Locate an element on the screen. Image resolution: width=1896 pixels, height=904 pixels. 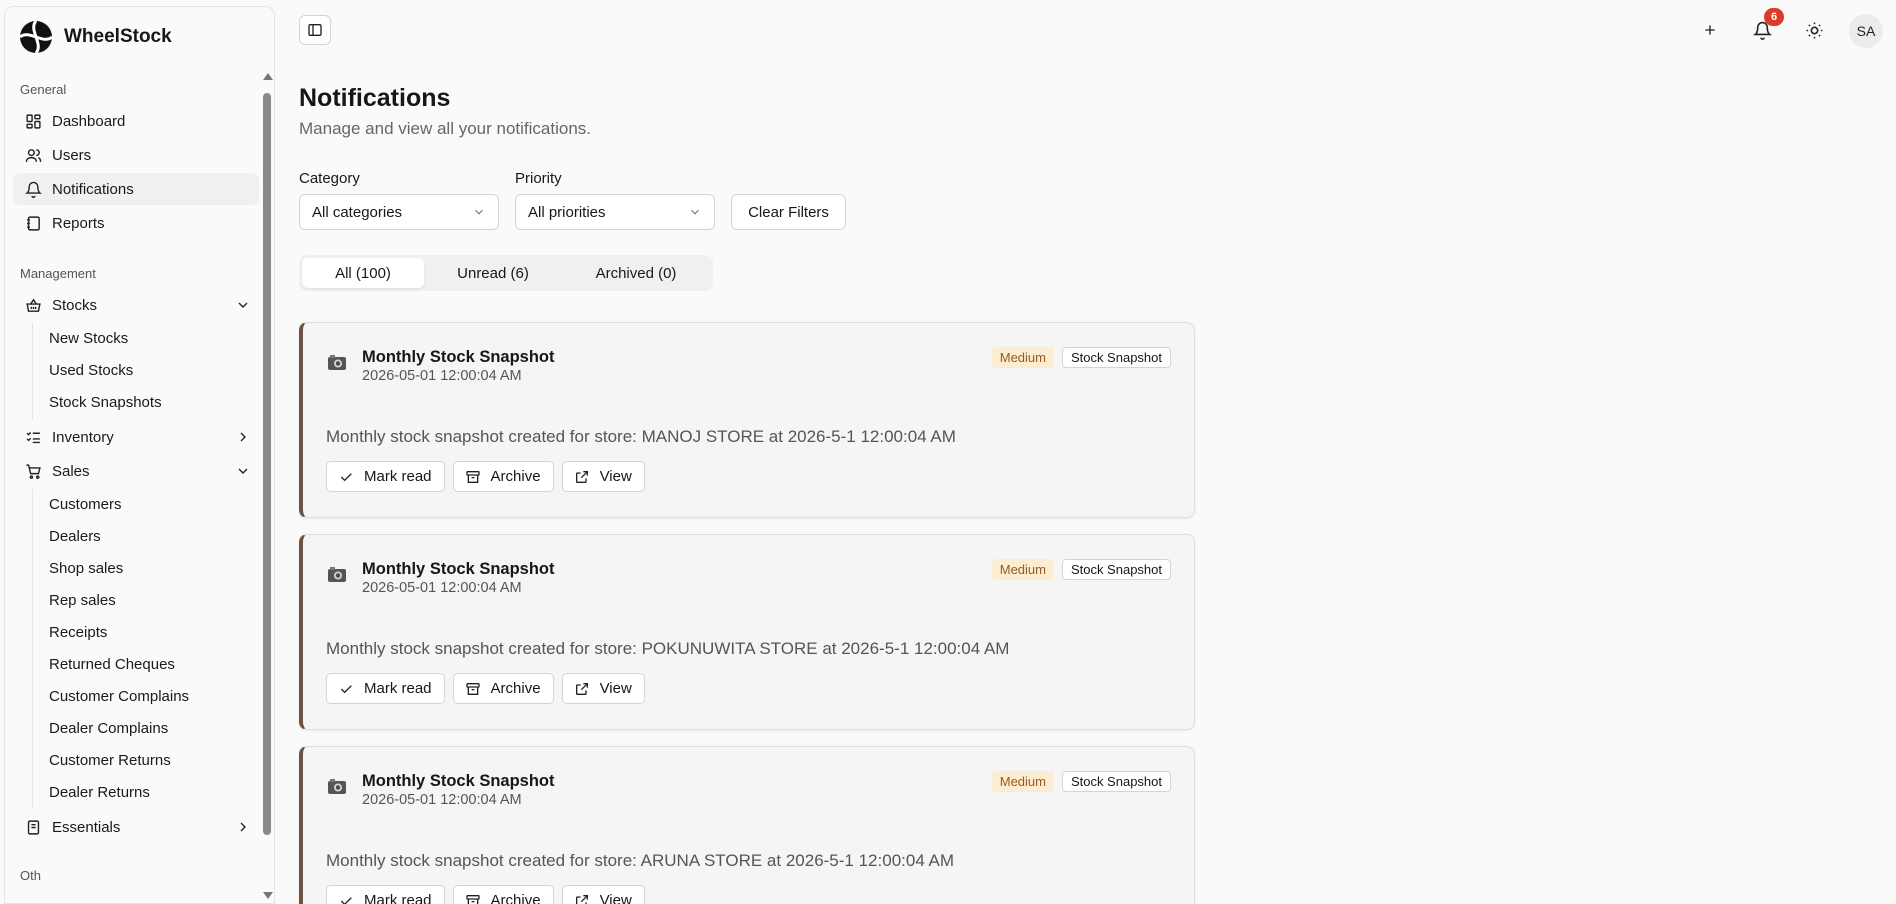
sidebar-subitem-dealer-complains: Dealer Complains is located at coordinates (150, 729).